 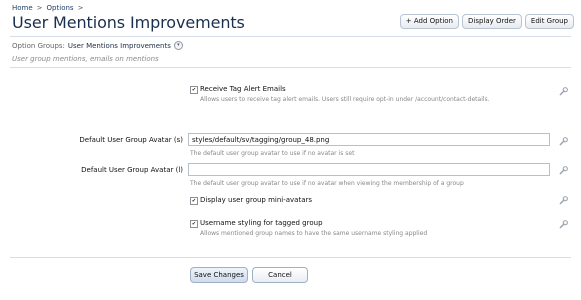 I want to click on top-toolbar: + Add Option Display Order Edit Group, so click(x=486, y=21).